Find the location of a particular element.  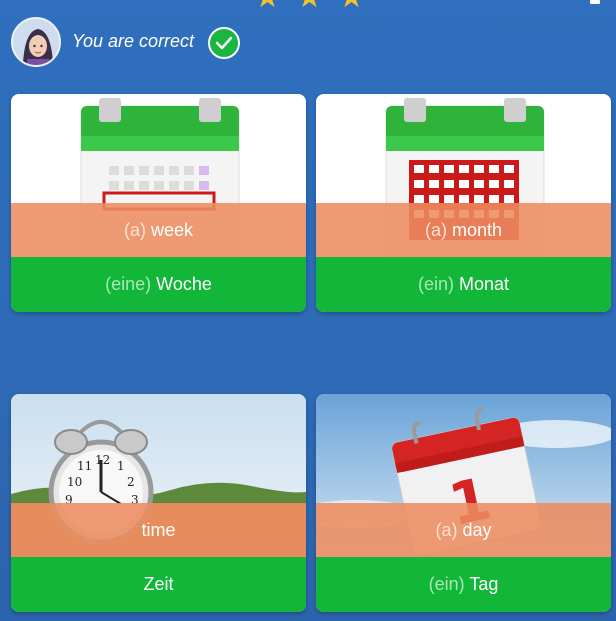

english-label: time is located at coordinates (158, 530).